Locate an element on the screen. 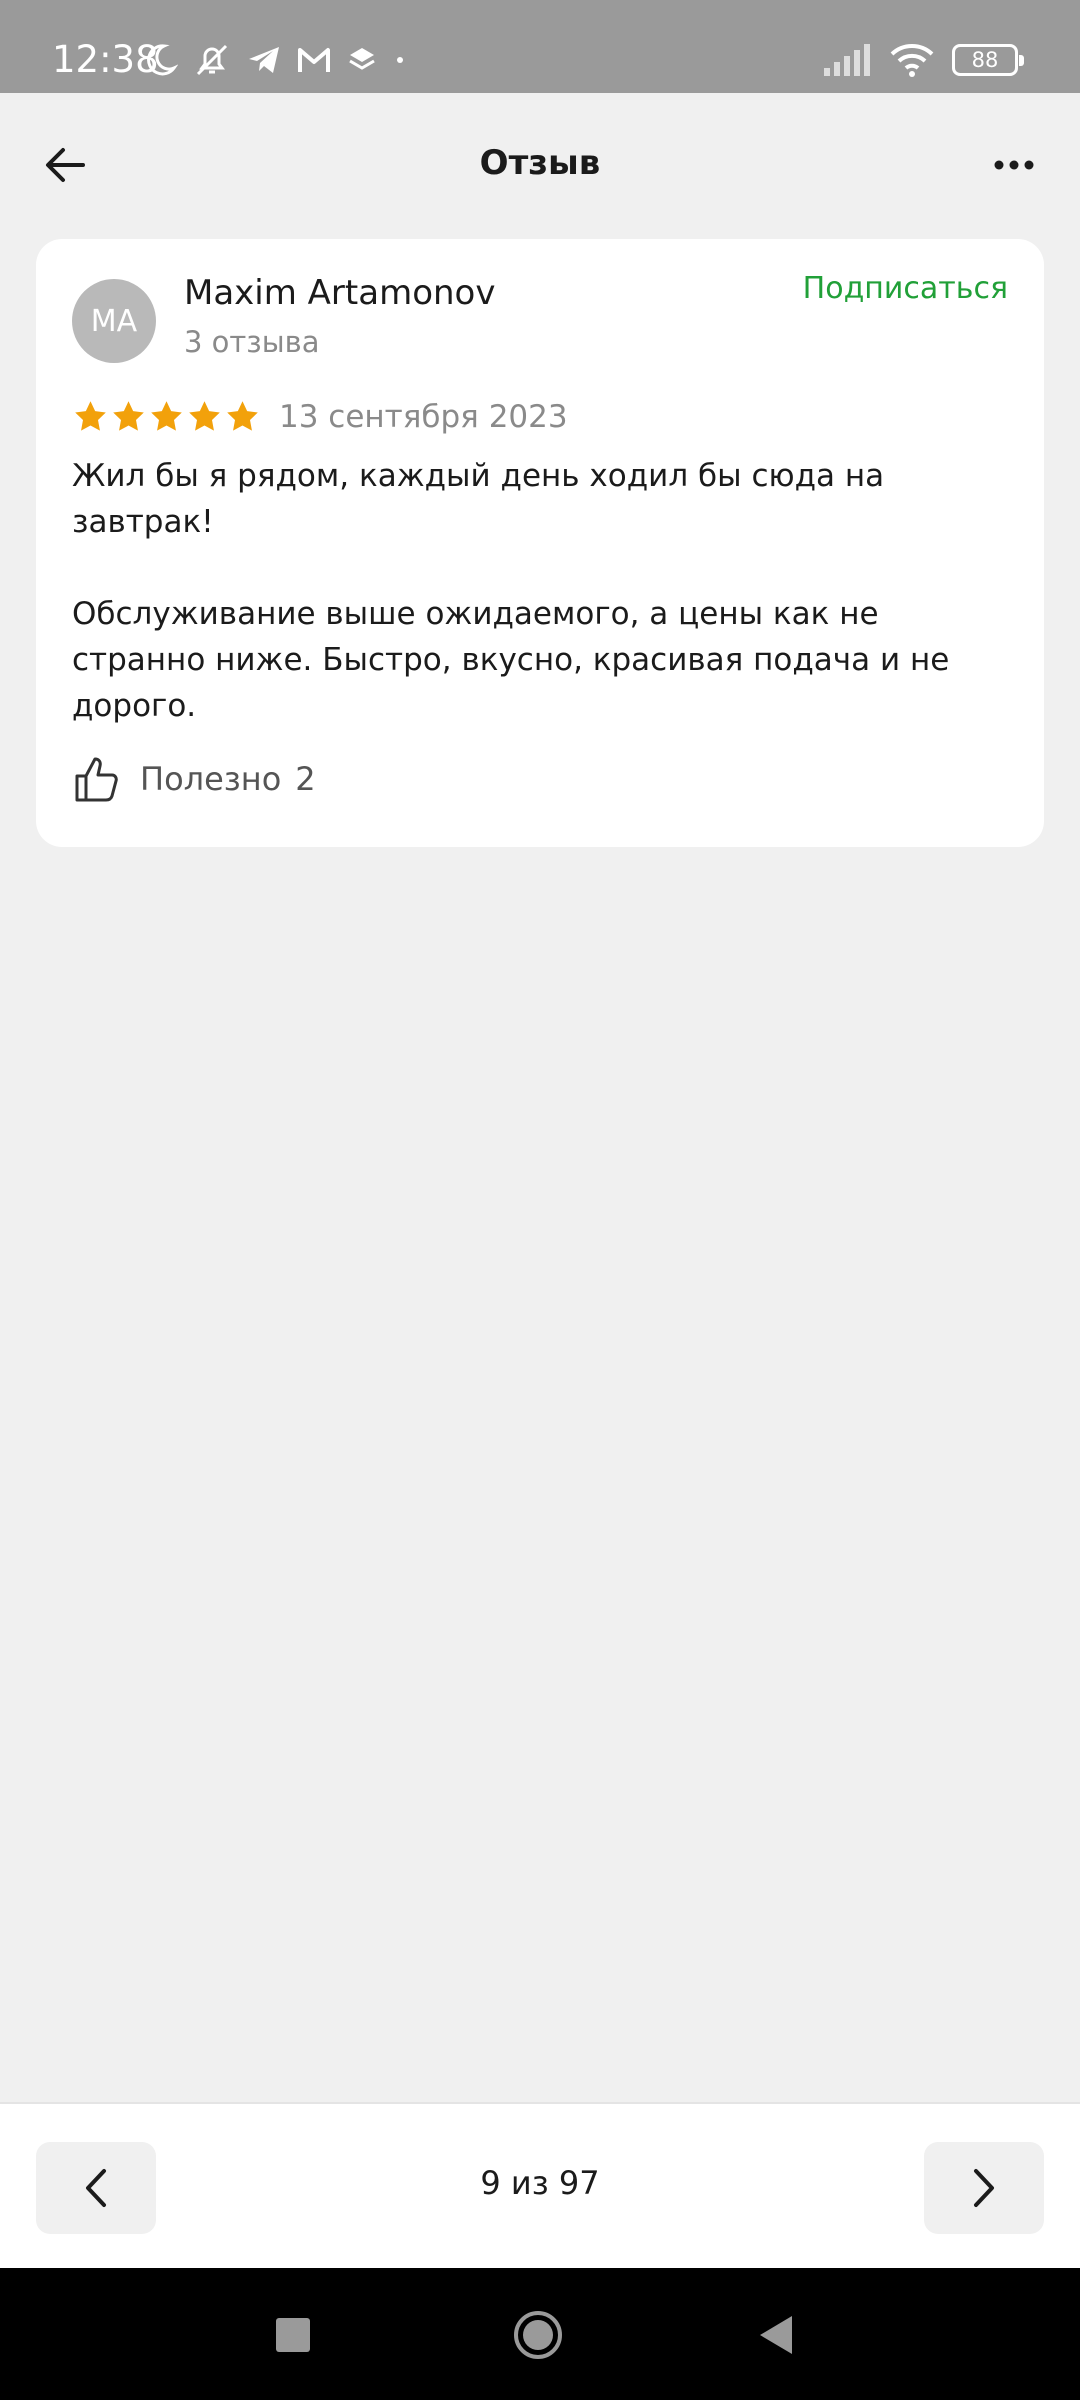  system-icons: 88 is located at coordinates (923, 60).